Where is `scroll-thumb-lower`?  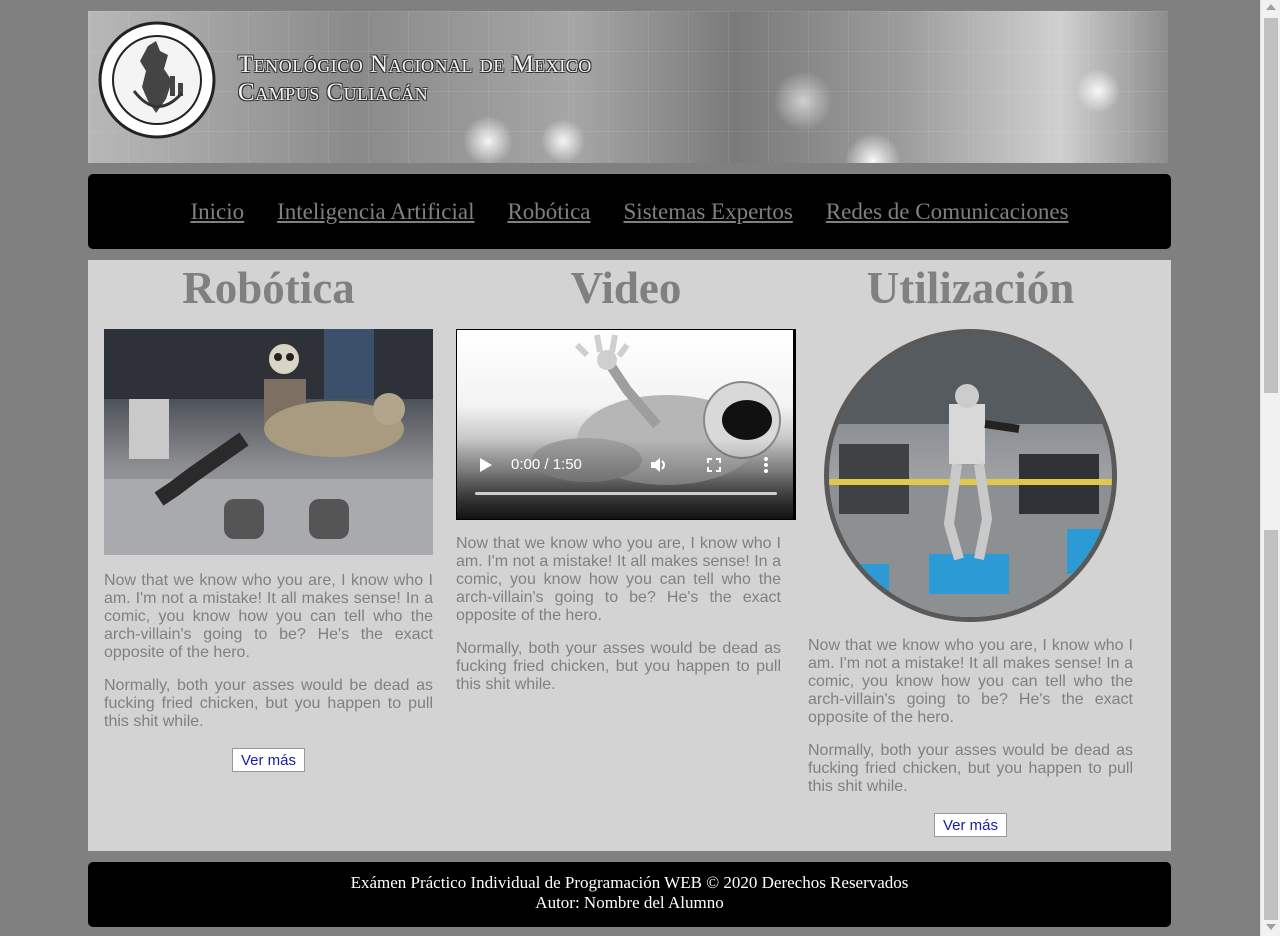
scroll-thumb-lower is located at coordinates (1271, 725).